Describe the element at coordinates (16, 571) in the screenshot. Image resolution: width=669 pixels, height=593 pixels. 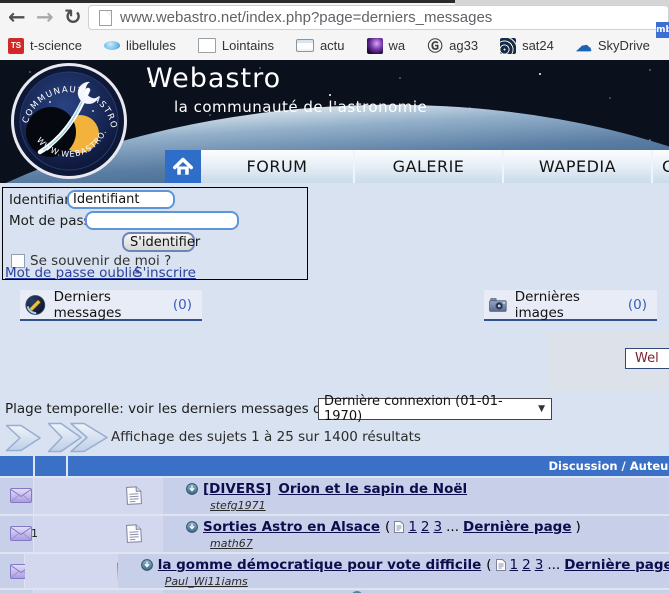
I see `thread-status-cell` at that location.